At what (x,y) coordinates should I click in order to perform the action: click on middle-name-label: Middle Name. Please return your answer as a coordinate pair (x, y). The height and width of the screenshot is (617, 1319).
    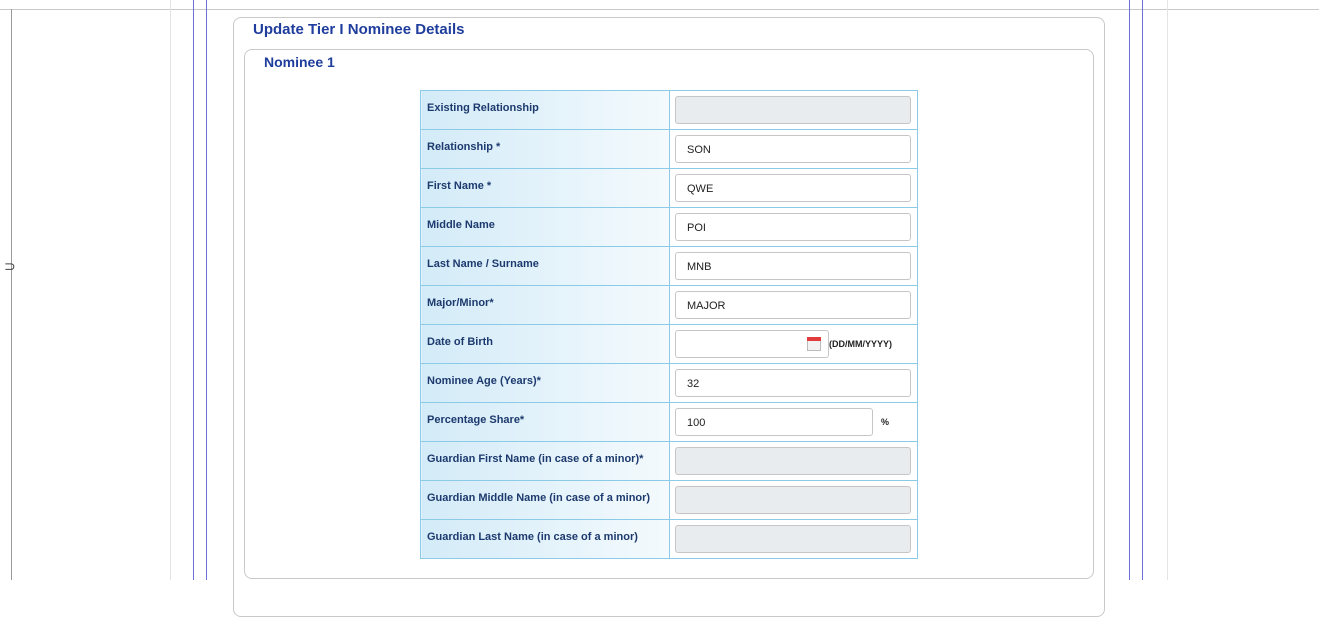
    Looking at the image, I should click on (545, 227).